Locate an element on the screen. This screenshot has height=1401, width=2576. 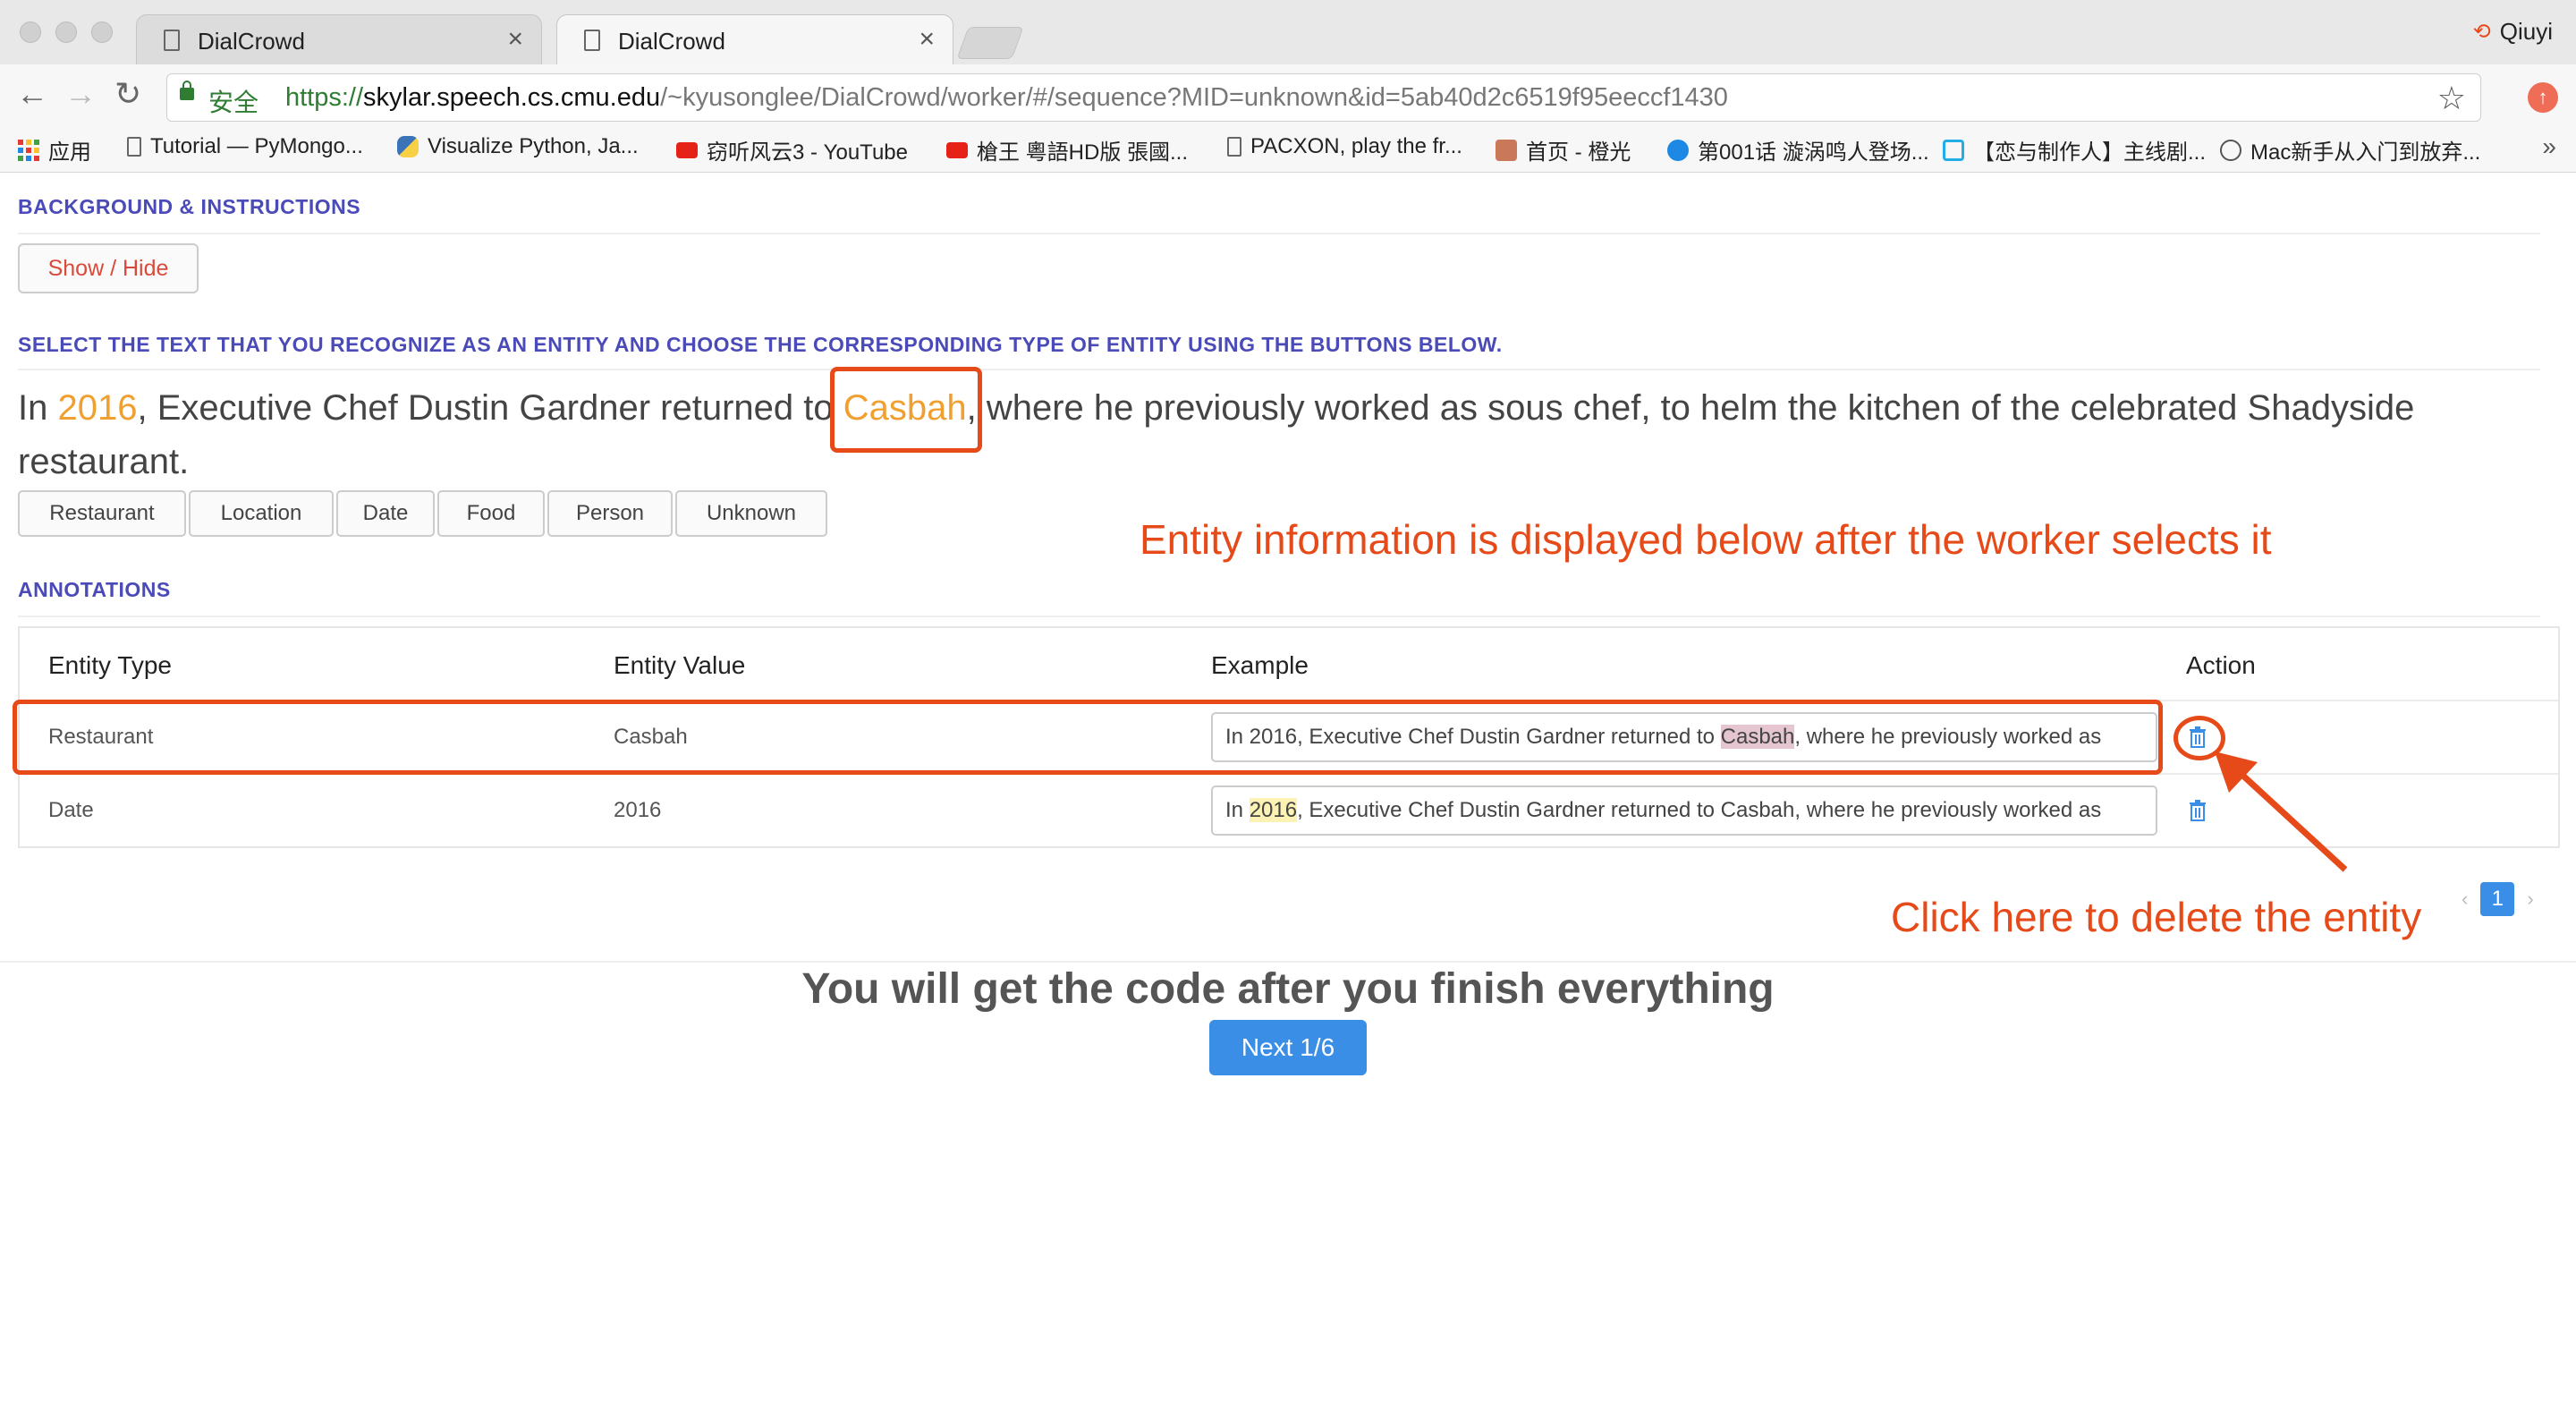
extension-icon: ↑ is located at coordinates (2543, 97).